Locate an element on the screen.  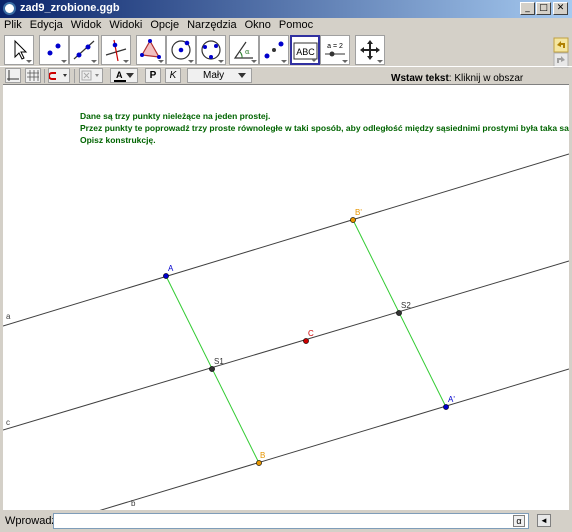
point-tool is located at coordinates (54, 50).